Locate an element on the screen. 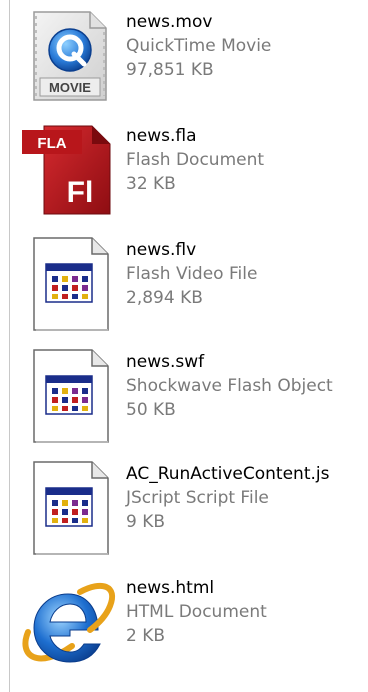  file-type: Shockwave Flash Object is located at coordinates (229, 386).